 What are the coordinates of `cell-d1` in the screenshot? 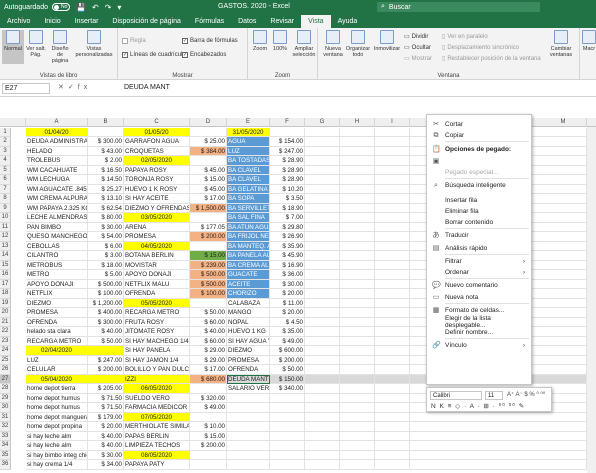 It's located at (208, 132).